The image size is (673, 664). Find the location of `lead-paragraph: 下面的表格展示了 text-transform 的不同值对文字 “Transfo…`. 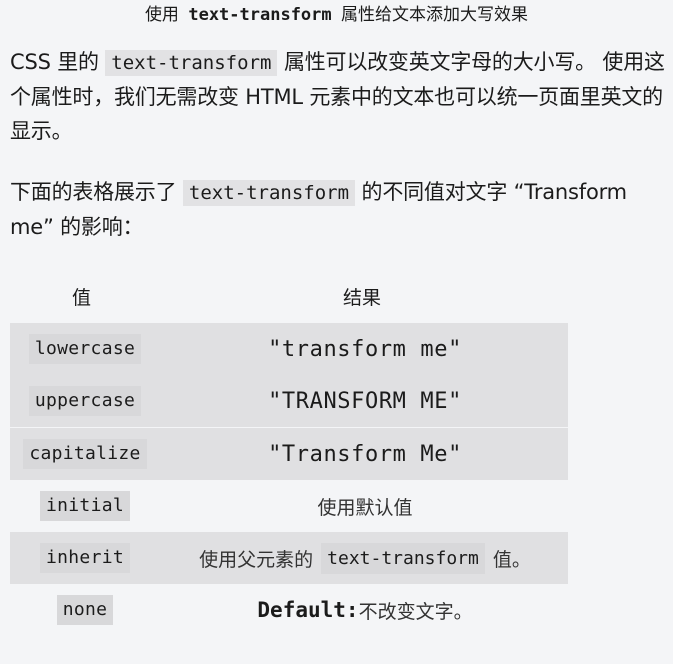

lead-paragraph: 下面的表格展示了 text-transform 的不同值对文字 “Transfo… is located at coordinates (340, 209).